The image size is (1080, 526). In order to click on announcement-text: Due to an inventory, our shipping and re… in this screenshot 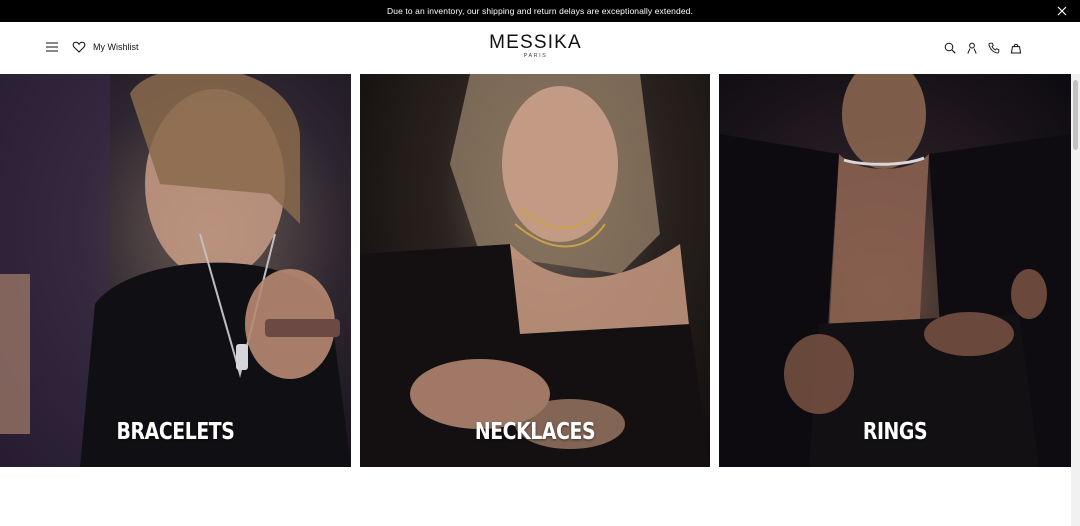, I will do `click(540, 11)`.